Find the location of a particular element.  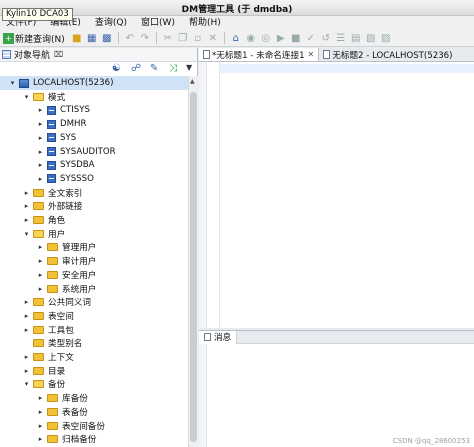

tree-item: ▸ SYSDBA is located at coordinates (94, 165).